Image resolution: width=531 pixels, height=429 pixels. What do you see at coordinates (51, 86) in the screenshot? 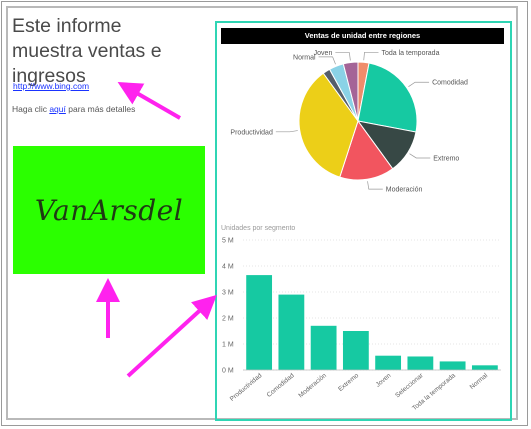
I see `bing-link: http://www.bing.com` at bounding box center [51, 86].